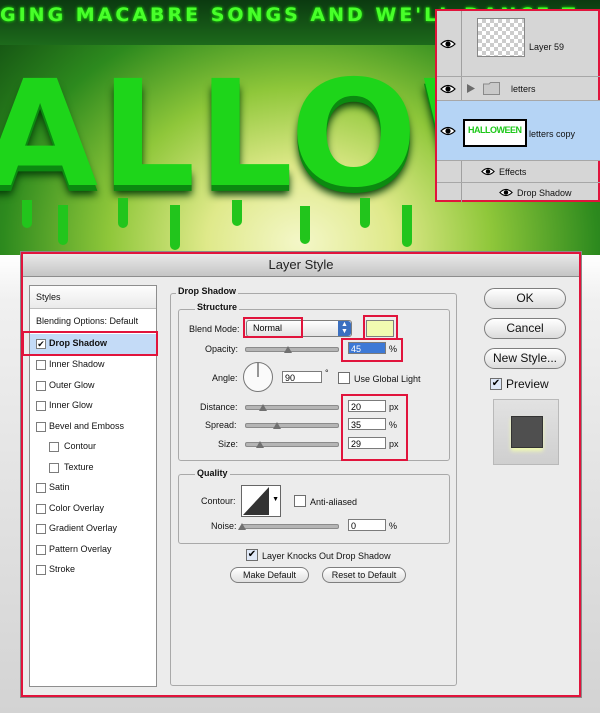 This screenshot has width=600, height=713. I want to click on knockout-checkbox: ✔, so click(252, 555).